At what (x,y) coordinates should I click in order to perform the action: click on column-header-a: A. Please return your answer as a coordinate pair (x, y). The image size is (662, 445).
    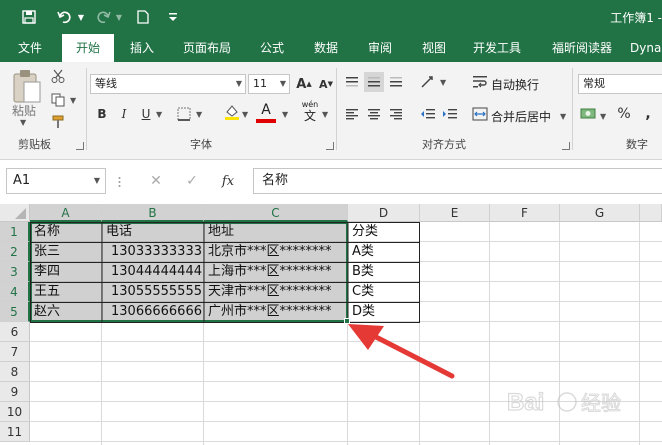
    Looking at the image, I should click on (66, 213).